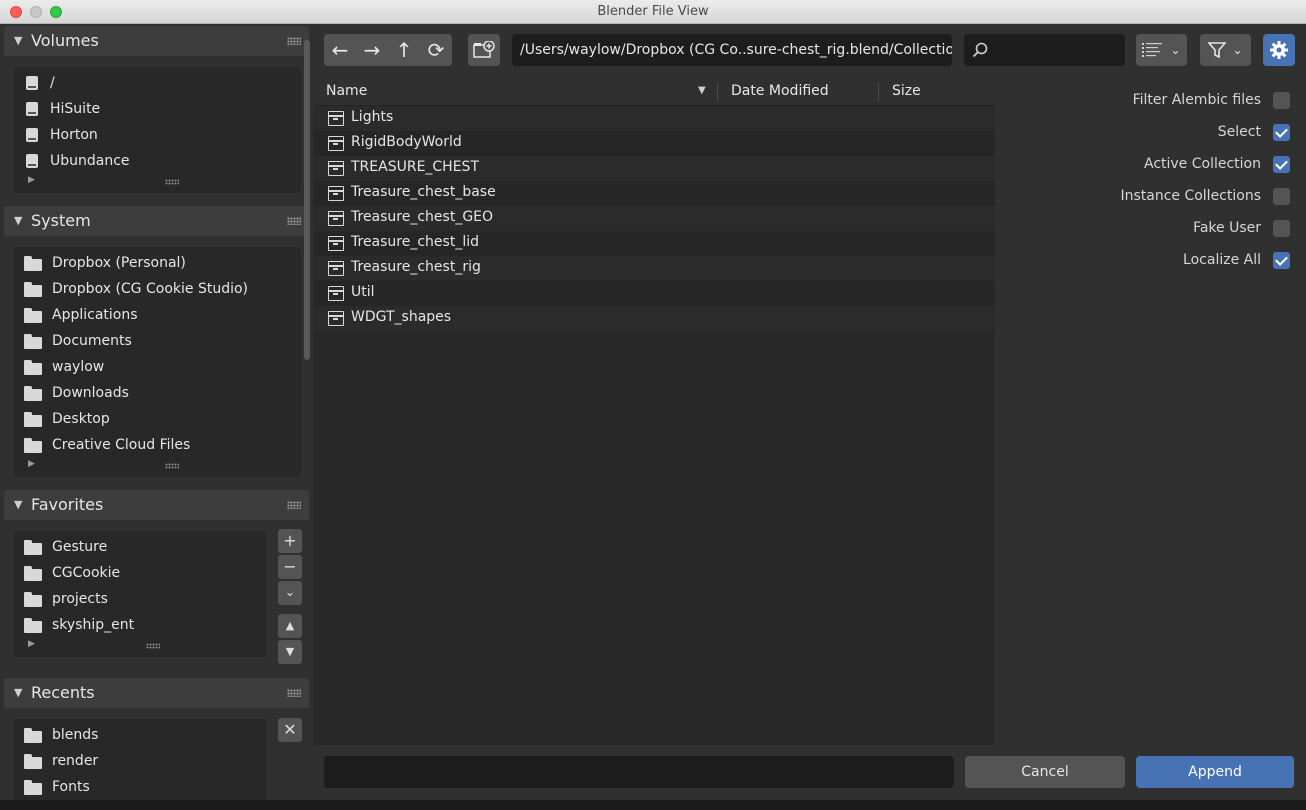 This screenshot has height=810, width=1306. What do you see at coordinates (79, 625) in the screenshot?
I see `favorite-item: skyship_ent` at bounding box center [79, 625].